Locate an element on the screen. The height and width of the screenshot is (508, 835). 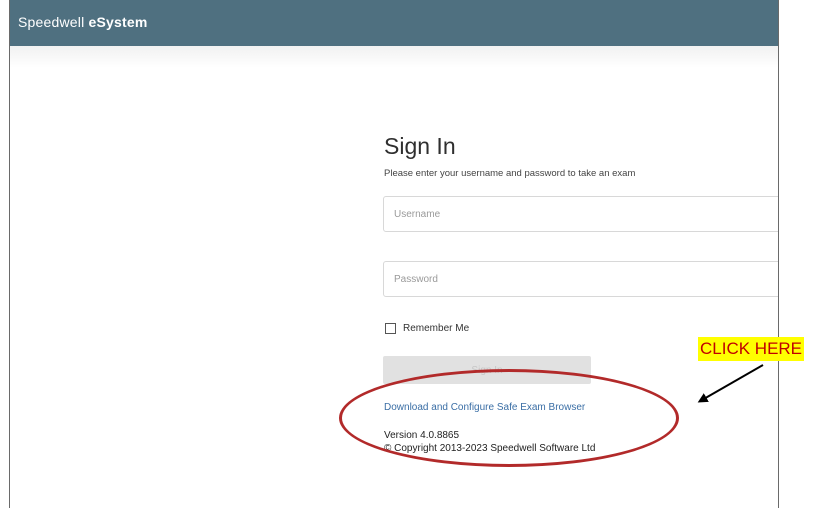
sign-in-button: Sign In is located at coordinates (487, 370).